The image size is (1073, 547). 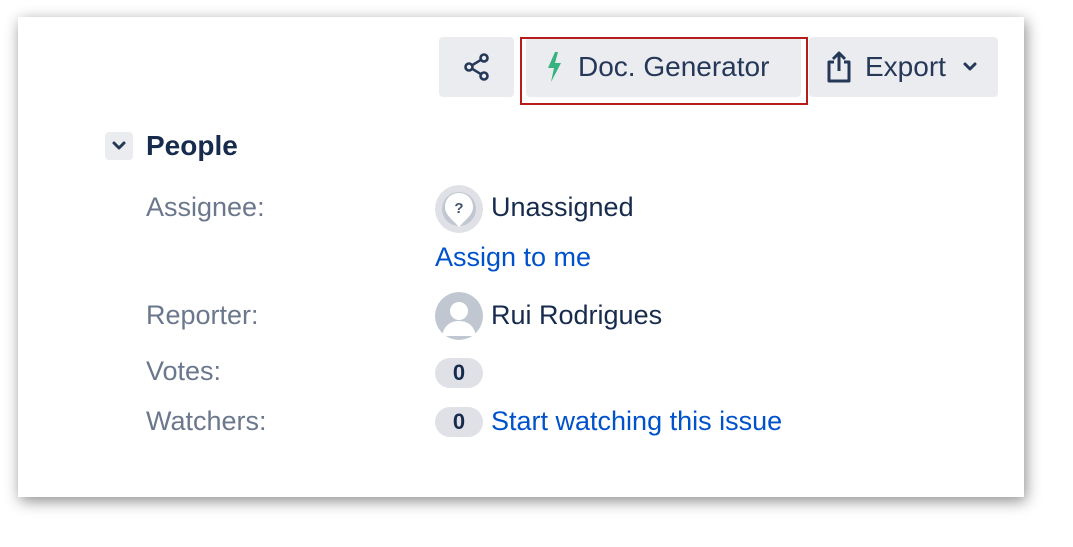 What do you see at coordinates (459, 316) in the screenshot?
I see `reporter-avatar` at bounding box center [459, 316].